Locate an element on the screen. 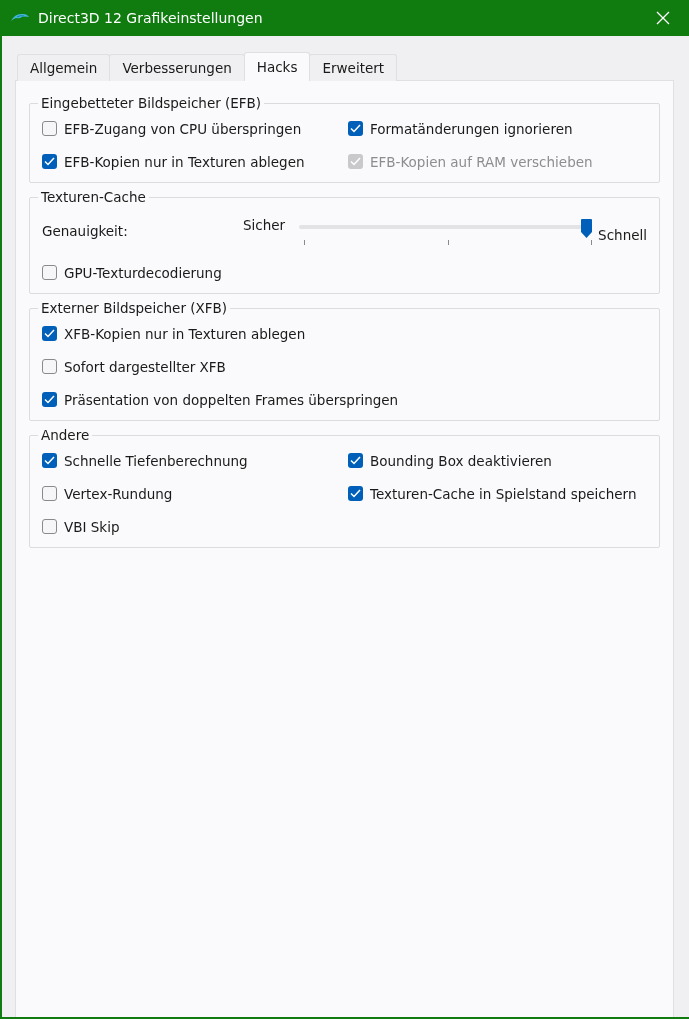  slider-min-label: Sicher is located at coordinates (265, 225).